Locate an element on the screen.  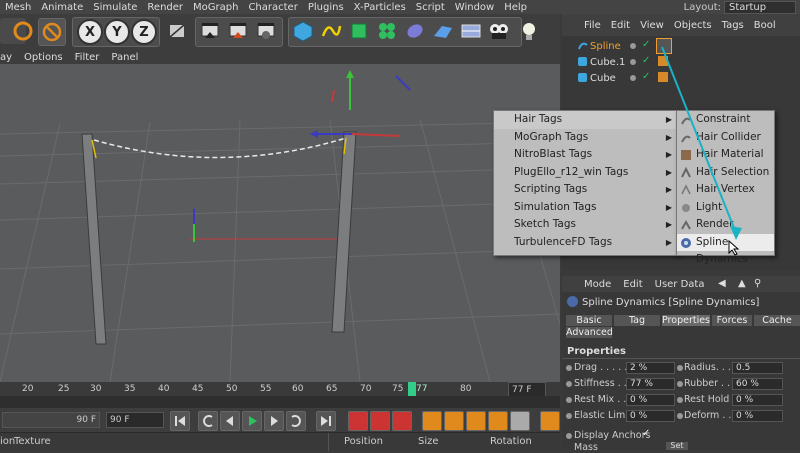
prop-field-rest-hold: 0 % is located at coordinates (757, 400).